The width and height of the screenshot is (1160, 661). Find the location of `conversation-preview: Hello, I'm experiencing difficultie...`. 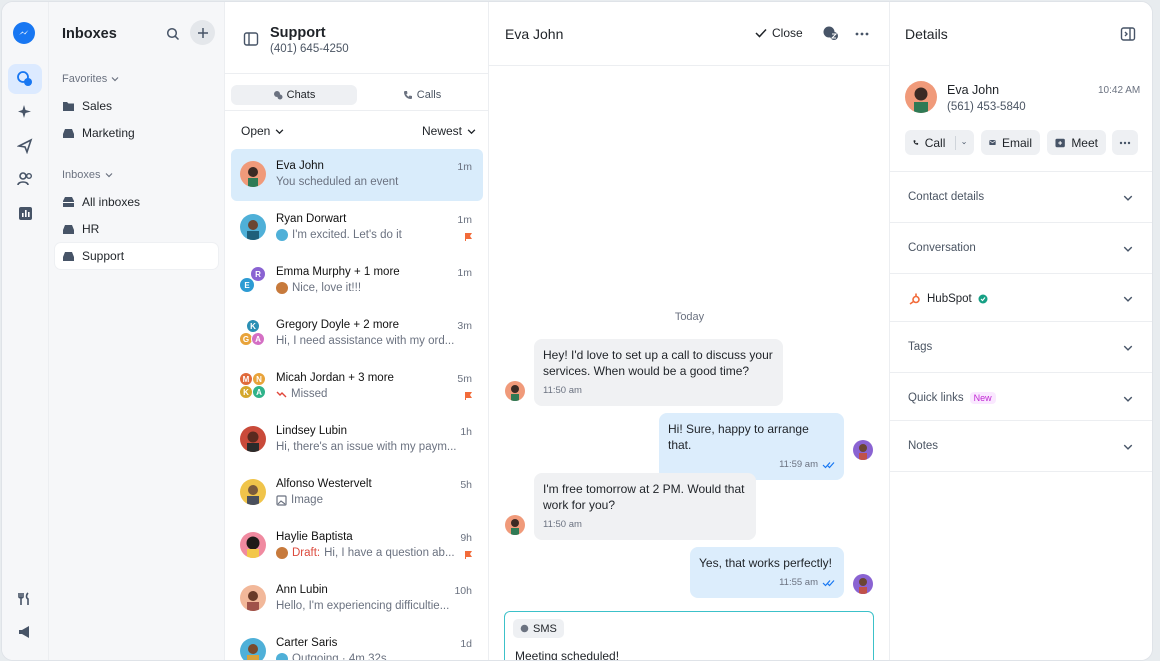

conversation-preview: Hello, I'm experiencing difficultie... is located at coordinates (366, 606).